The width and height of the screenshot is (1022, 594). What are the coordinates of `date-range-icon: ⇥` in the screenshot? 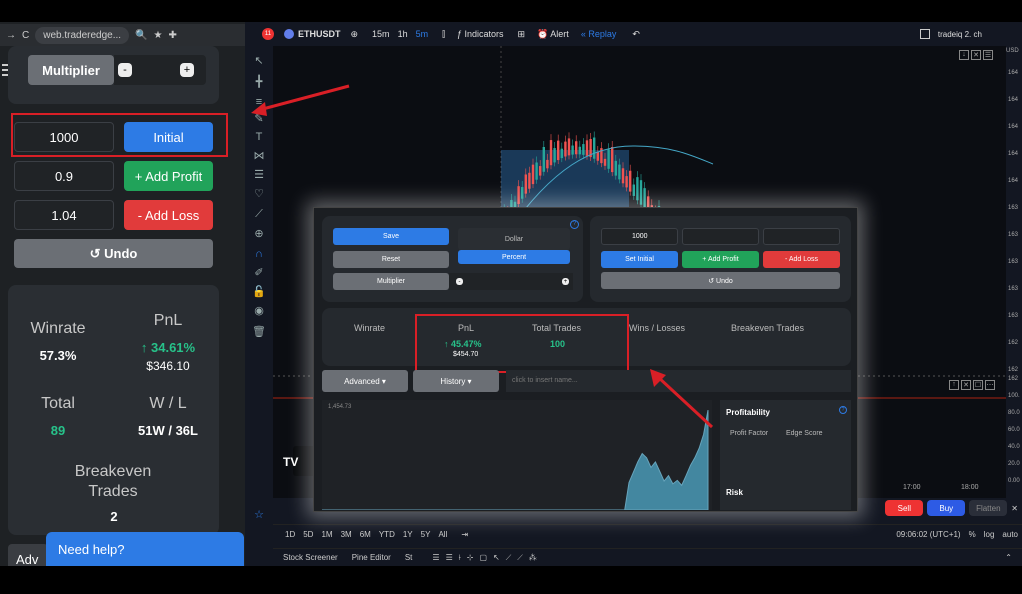 It's located at (464, 534).